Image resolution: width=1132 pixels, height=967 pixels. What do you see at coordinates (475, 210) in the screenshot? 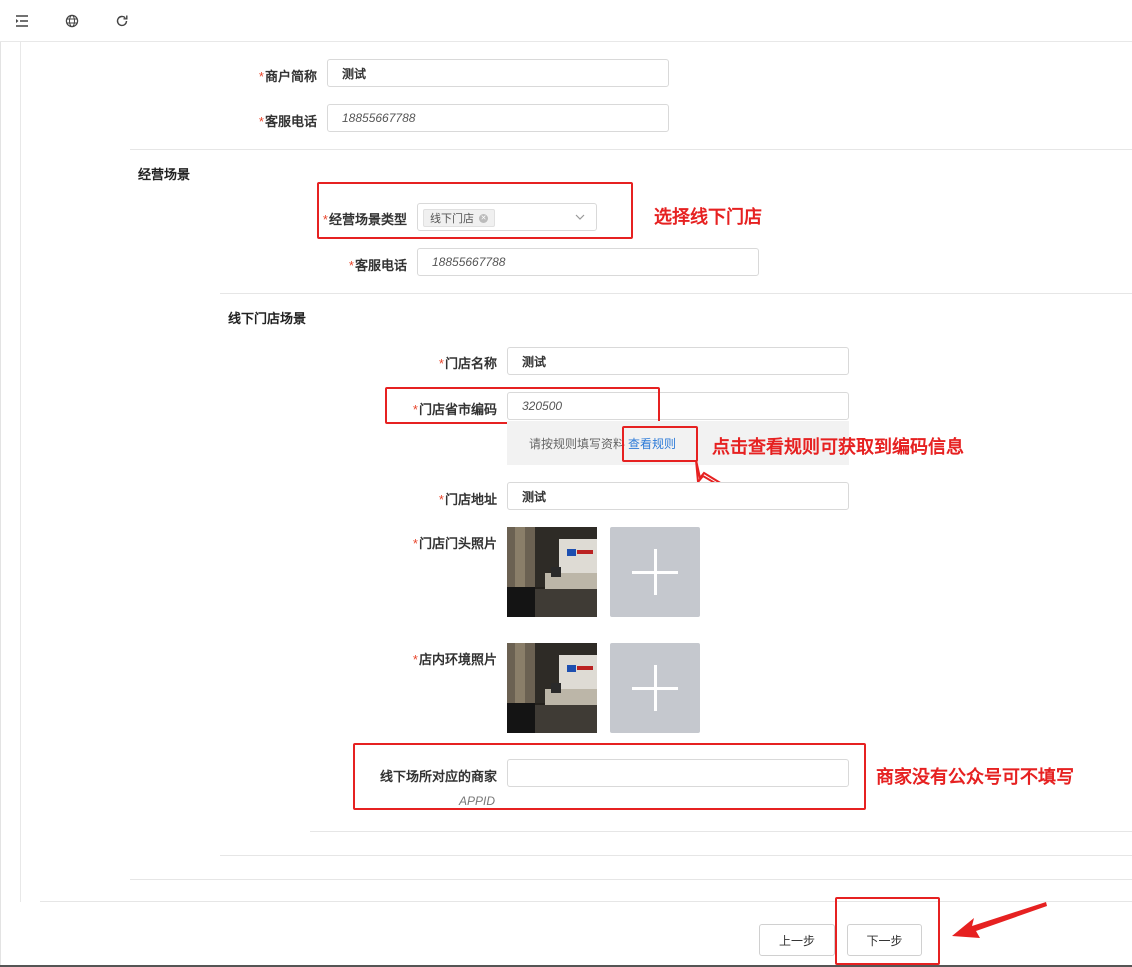
I see `annotation-box-scene-type` at bounding box center [475, 210].